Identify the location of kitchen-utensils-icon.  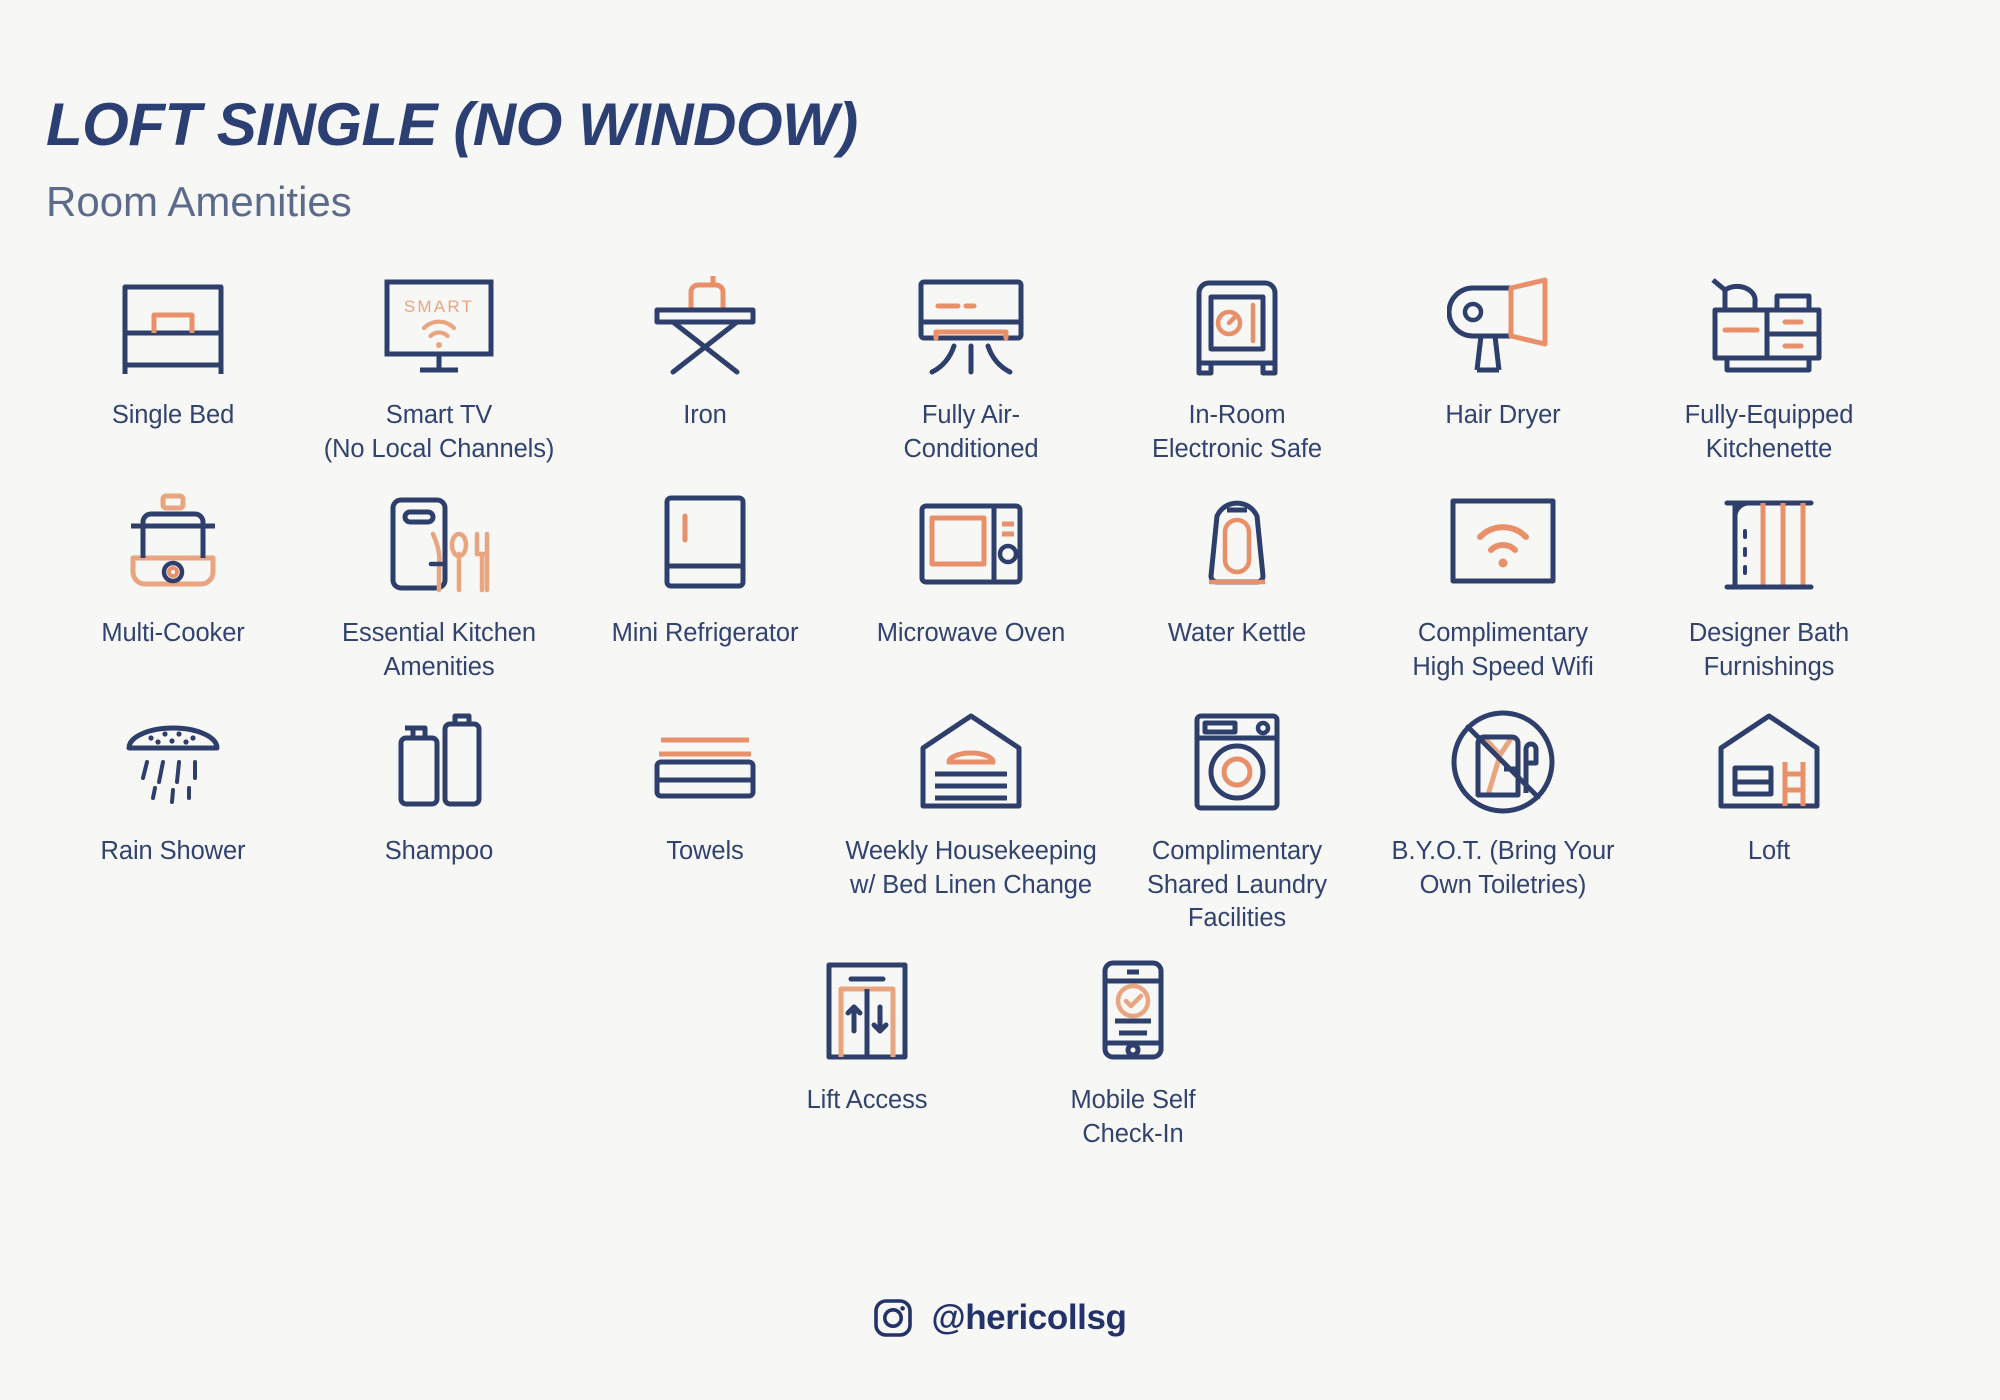
(439, 544).